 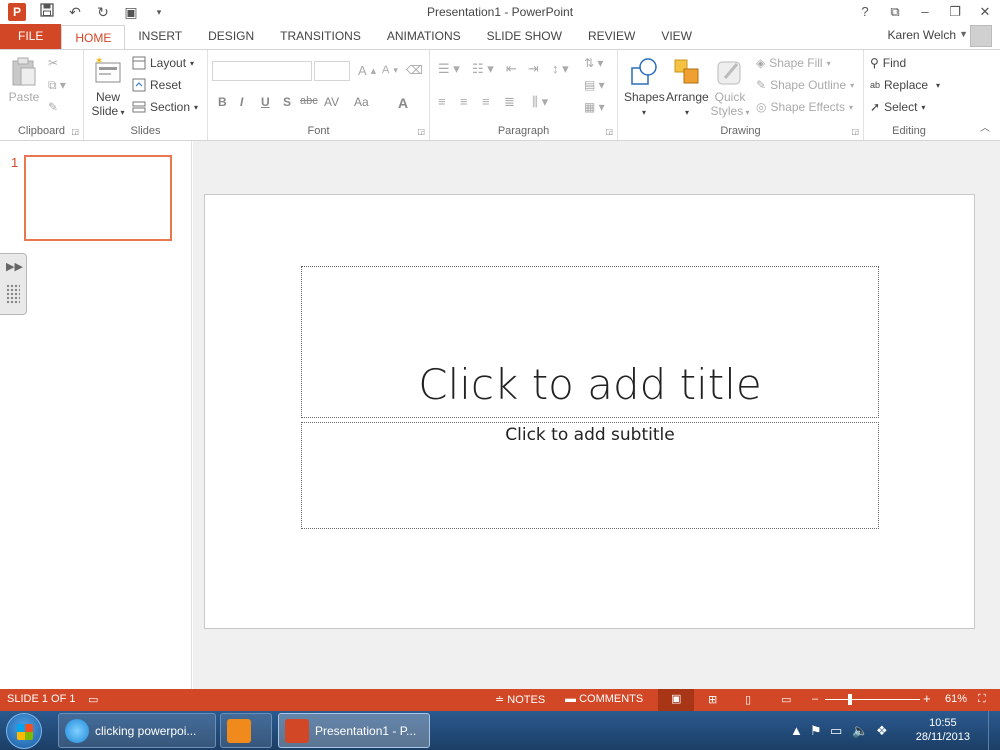 What do you see at coordinates (730, 87) in the screenshot?
I see `quick-styles-button: Quick Styles ▾` at bounding box center [730, 87].